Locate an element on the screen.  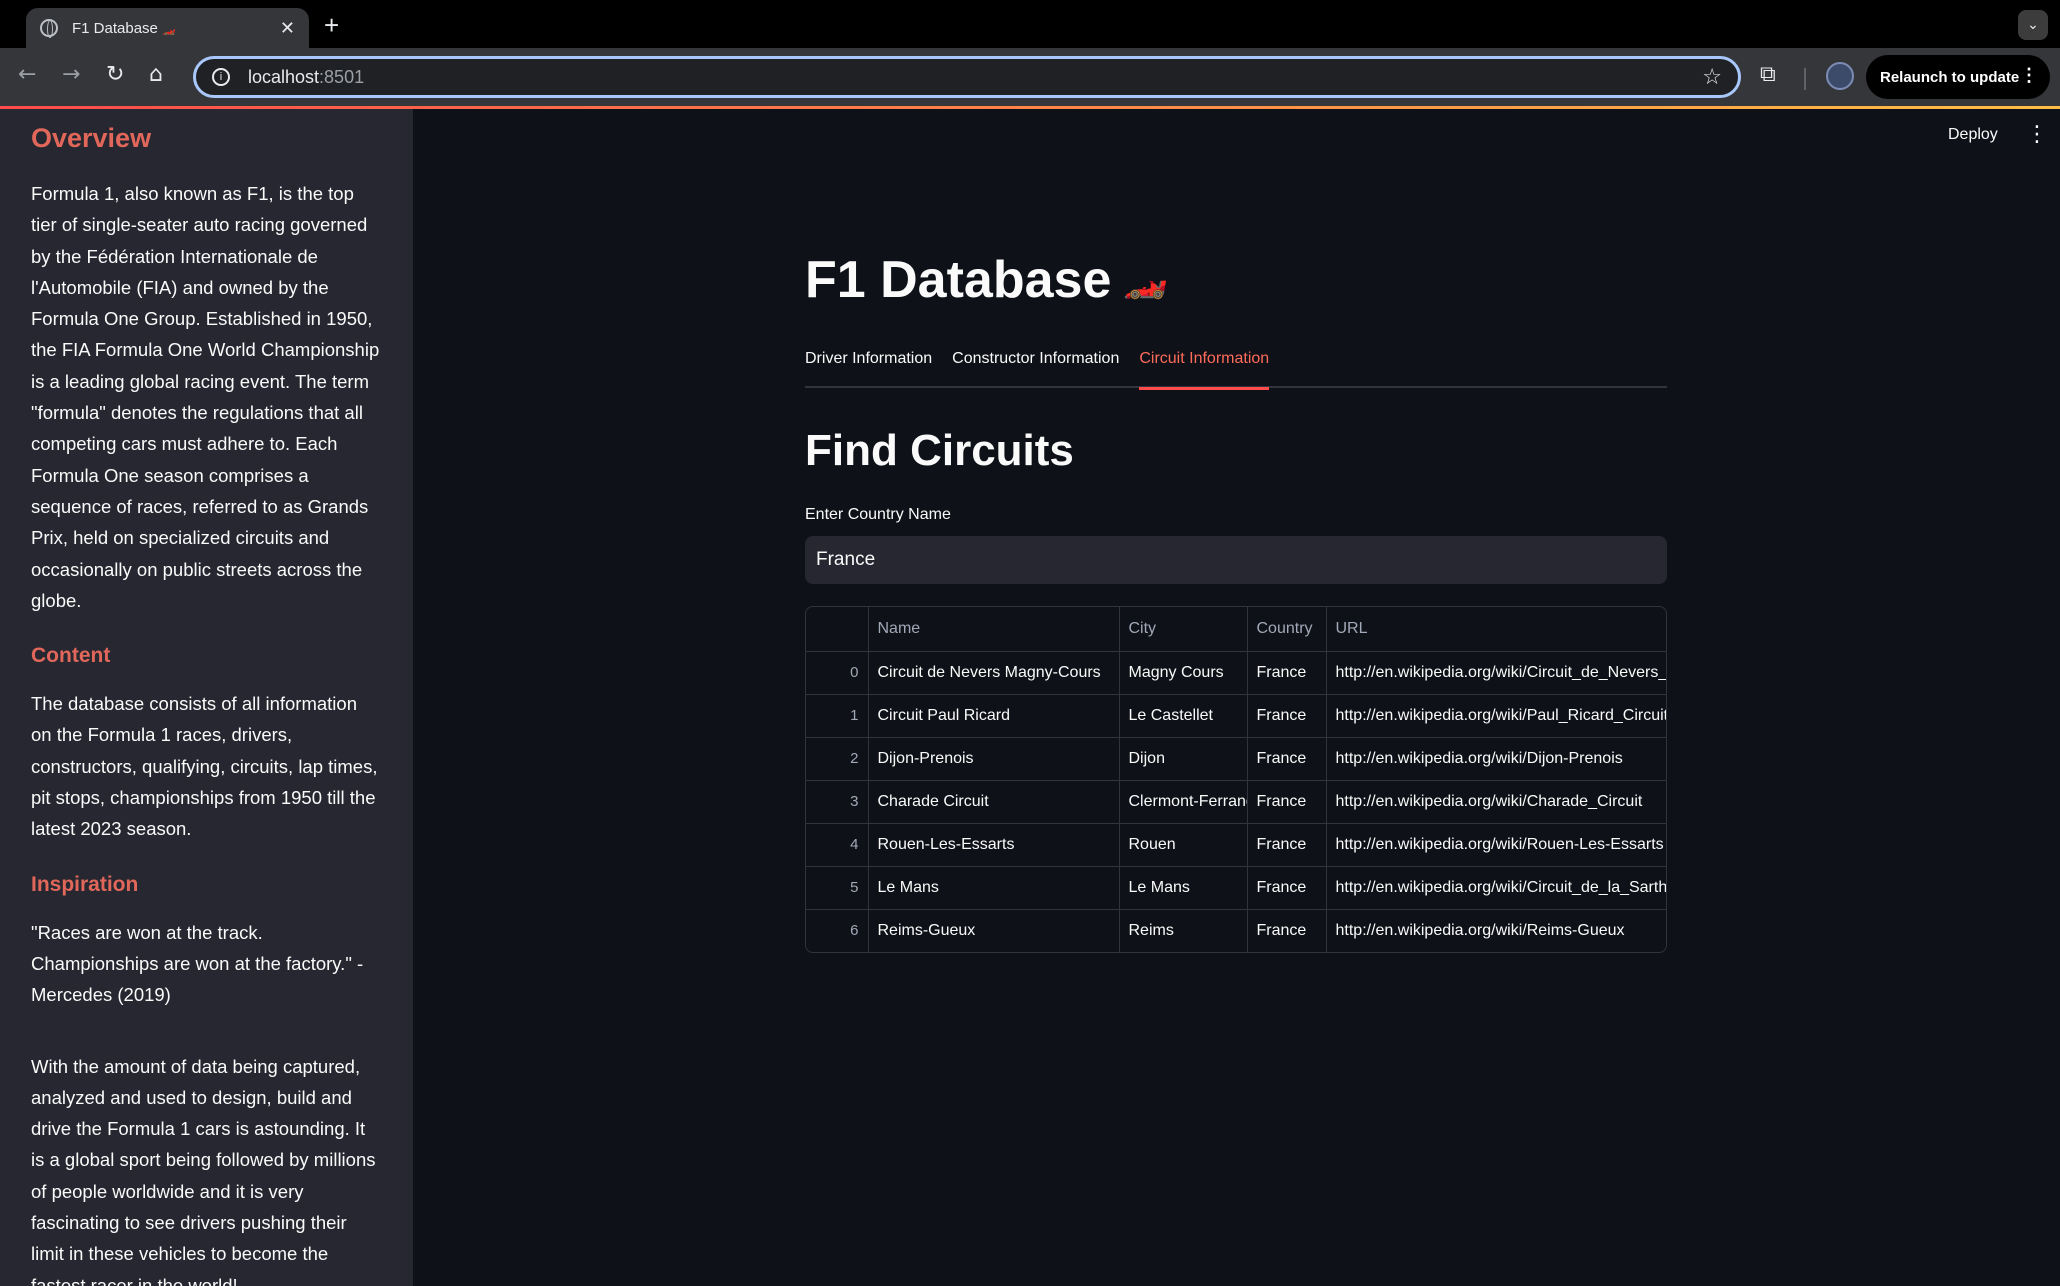
tab-search-icon: ⌄ is located at coordinates (2033, 25).